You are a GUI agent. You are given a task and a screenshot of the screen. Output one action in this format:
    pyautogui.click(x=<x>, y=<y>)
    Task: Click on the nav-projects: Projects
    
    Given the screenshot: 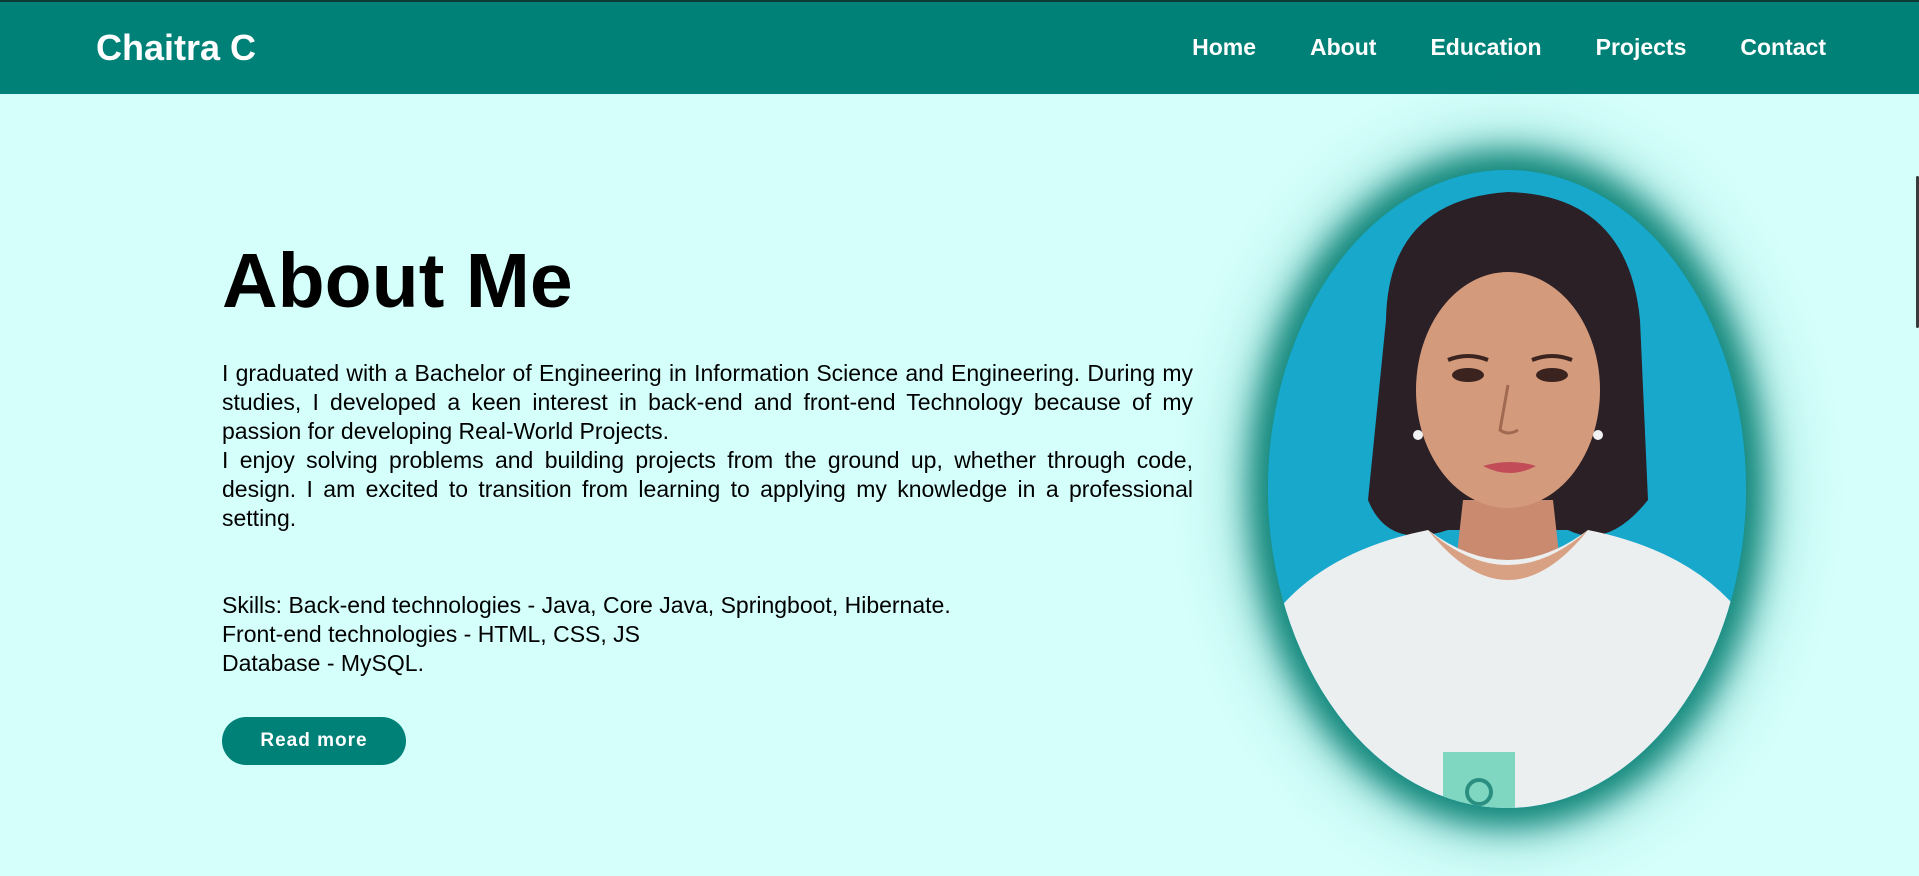 What is the action you would take?
    pyautogui.click(x=1641, y=47)
    